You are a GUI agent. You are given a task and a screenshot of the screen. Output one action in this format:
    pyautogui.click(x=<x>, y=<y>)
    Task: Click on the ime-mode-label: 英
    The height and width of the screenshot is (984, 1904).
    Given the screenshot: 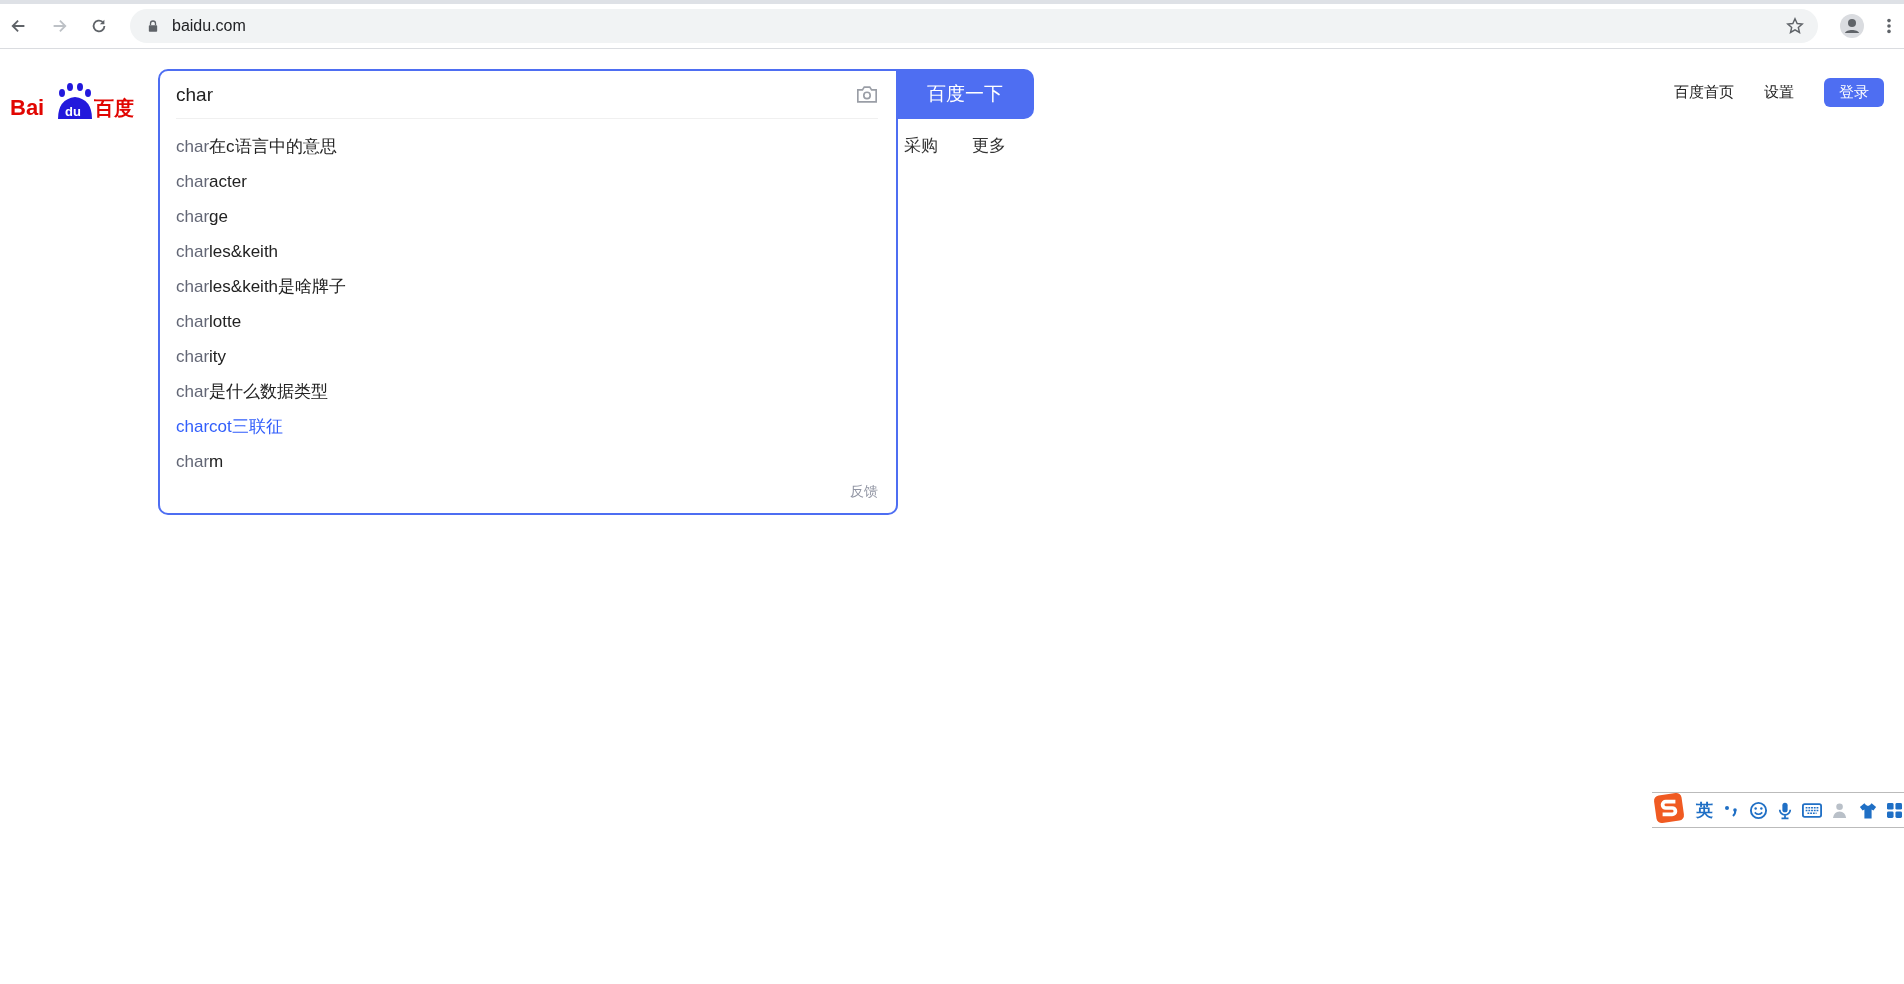 What is the action you would take?
    pyautogui.click(x=1704, y=810)
    